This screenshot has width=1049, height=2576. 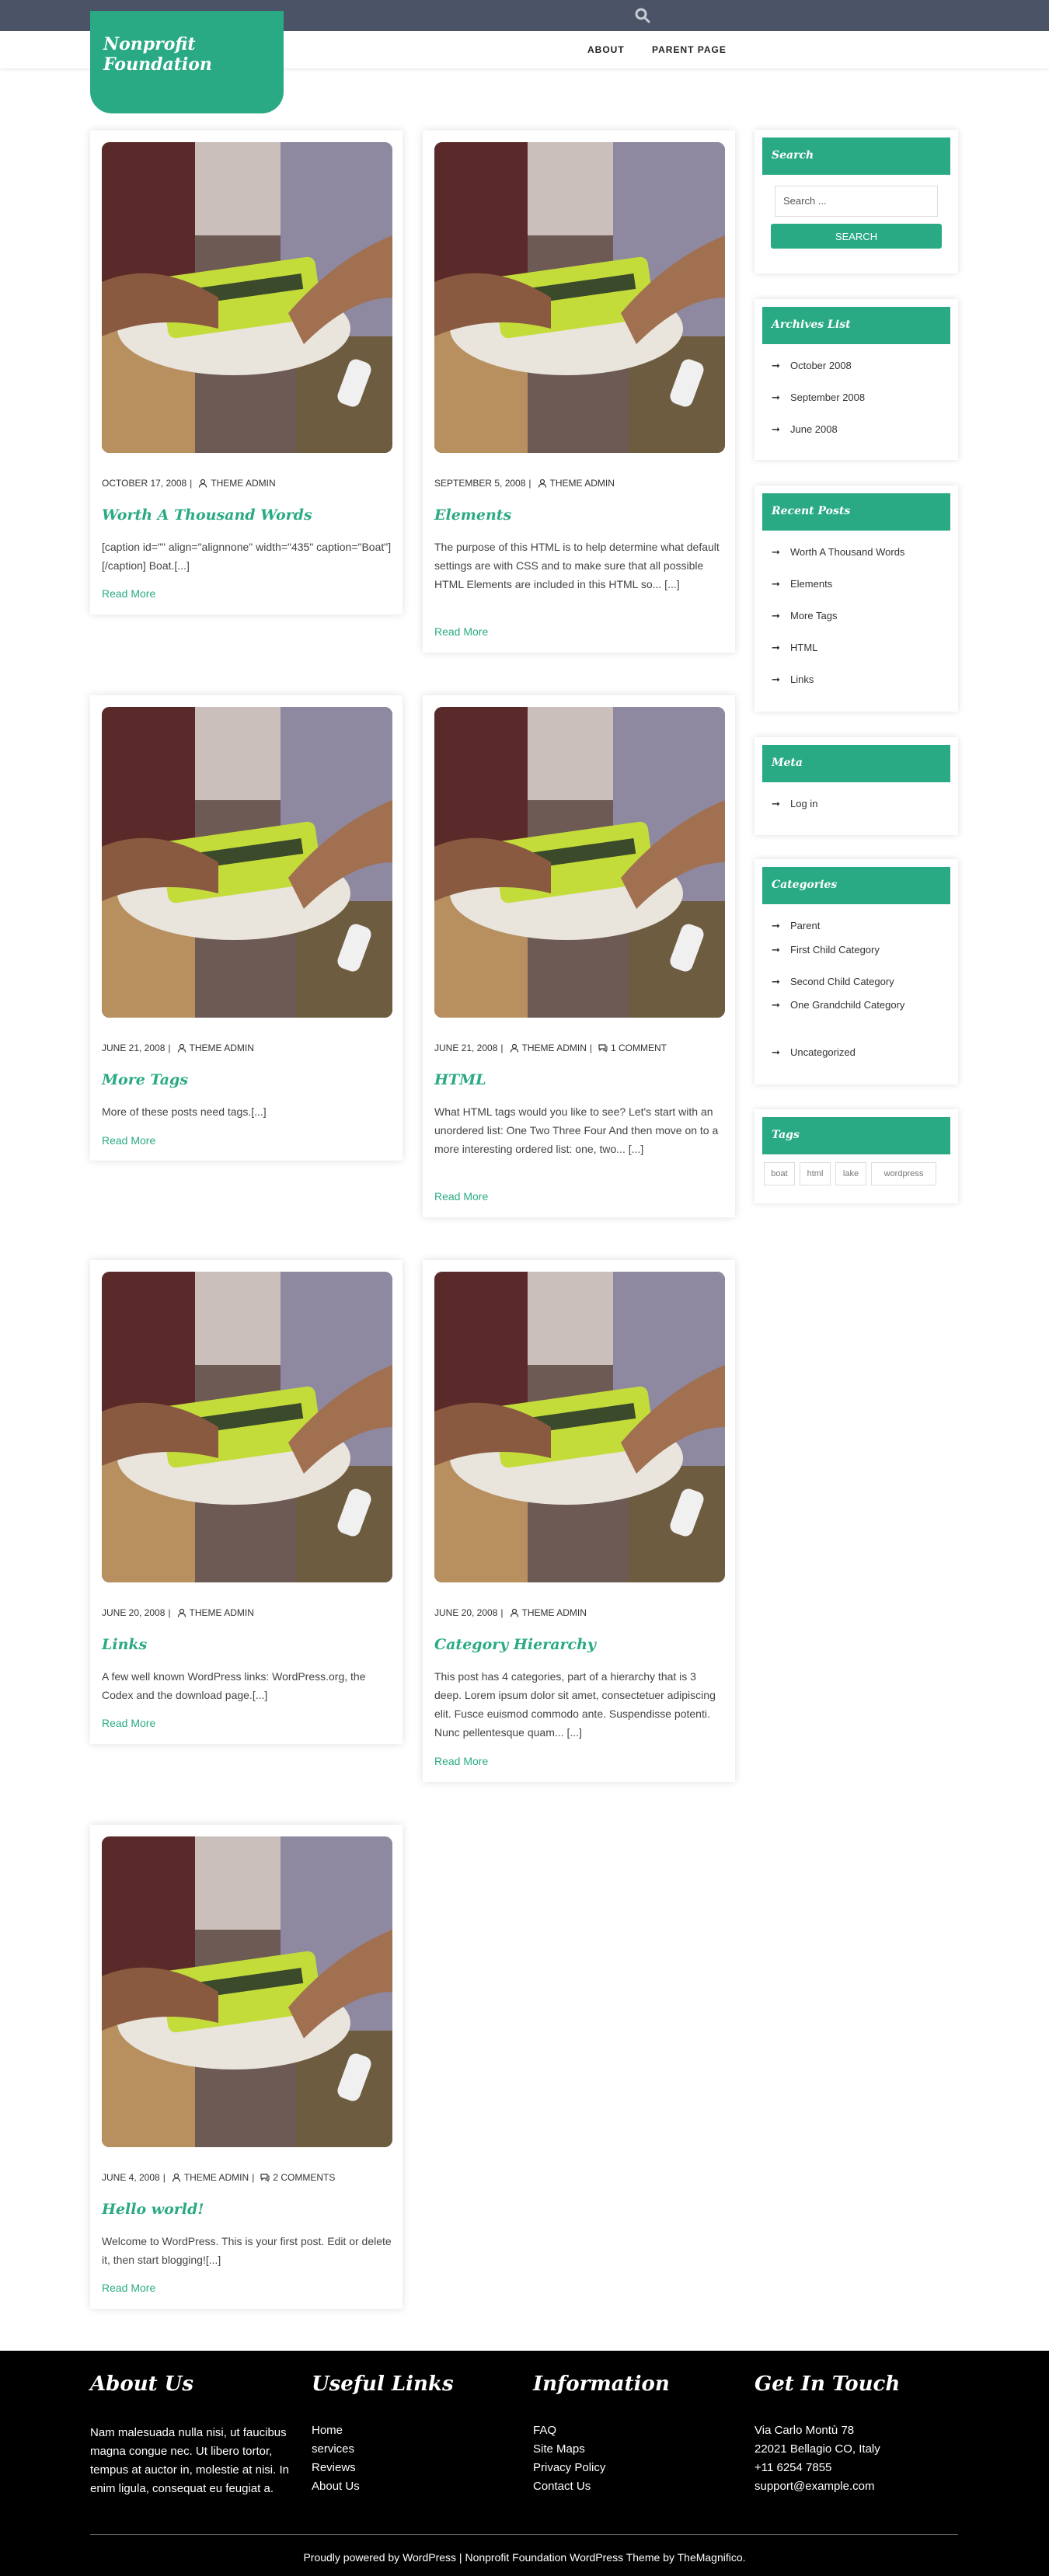 I want to click on post-date: JUNE 4, 2008, so click(x=131, y=2177).